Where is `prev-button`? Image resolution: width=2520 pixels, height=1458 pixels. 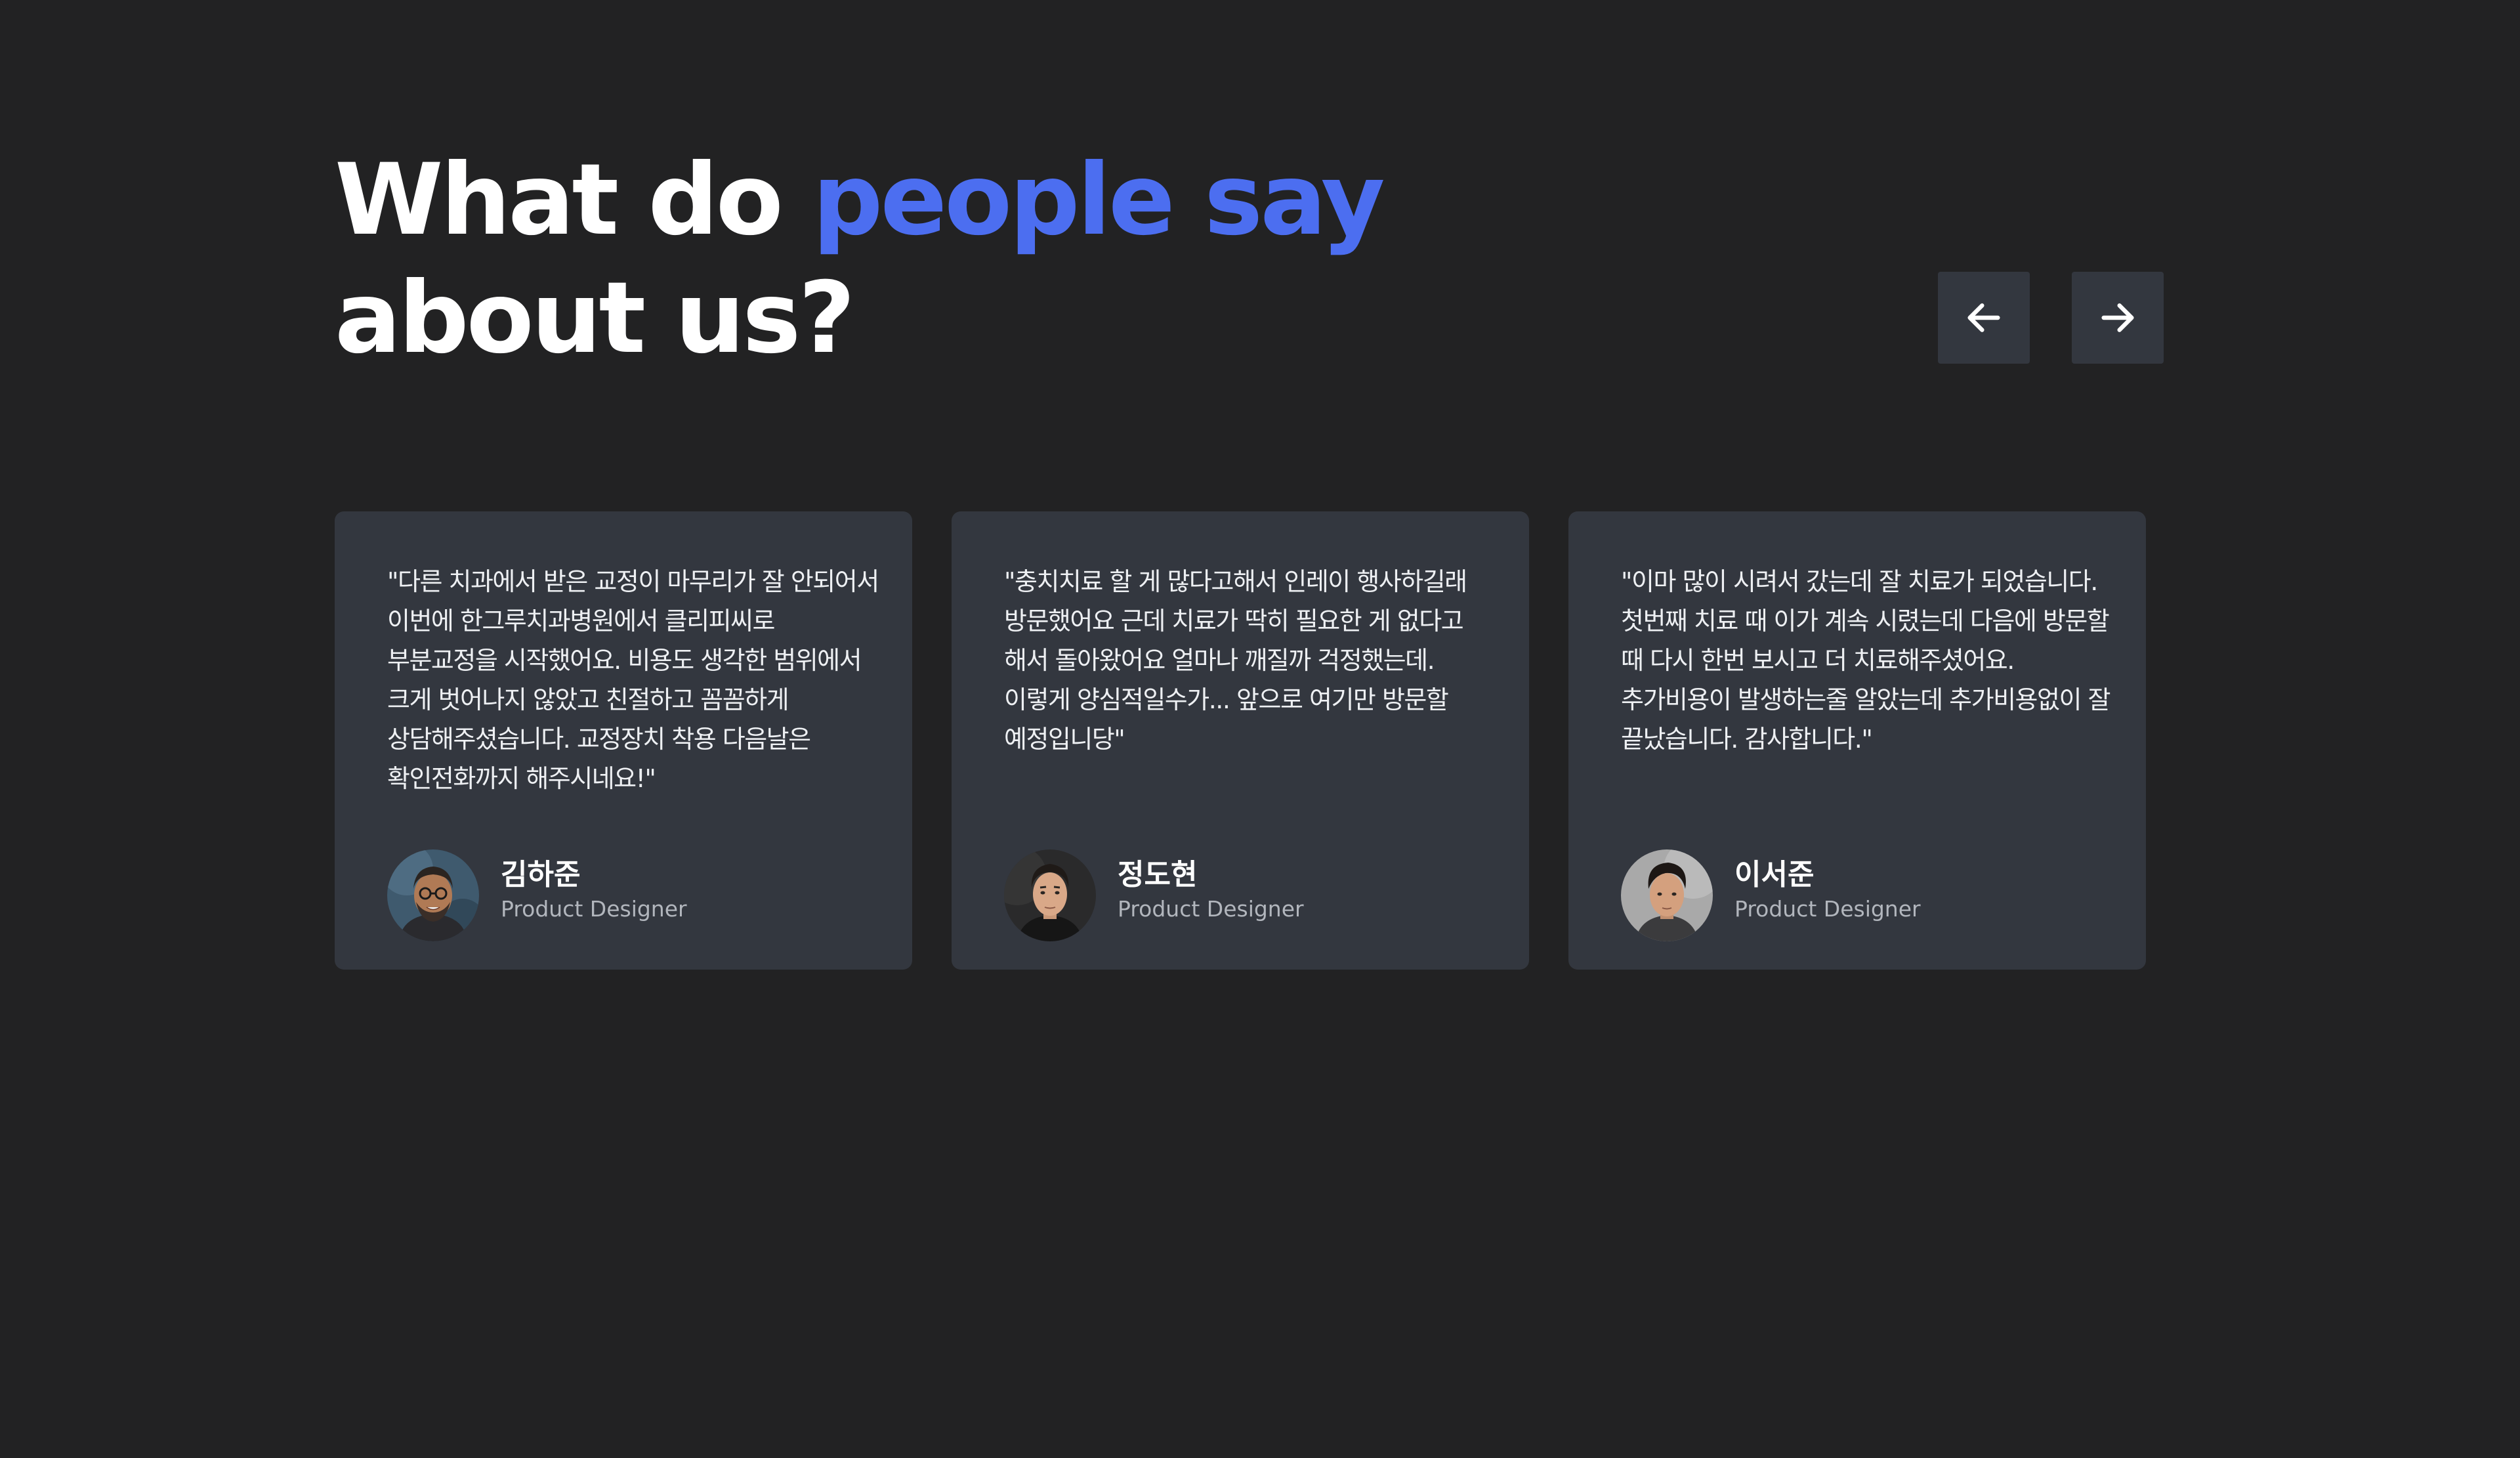
prev-button is located at coordinates (1984, 318).